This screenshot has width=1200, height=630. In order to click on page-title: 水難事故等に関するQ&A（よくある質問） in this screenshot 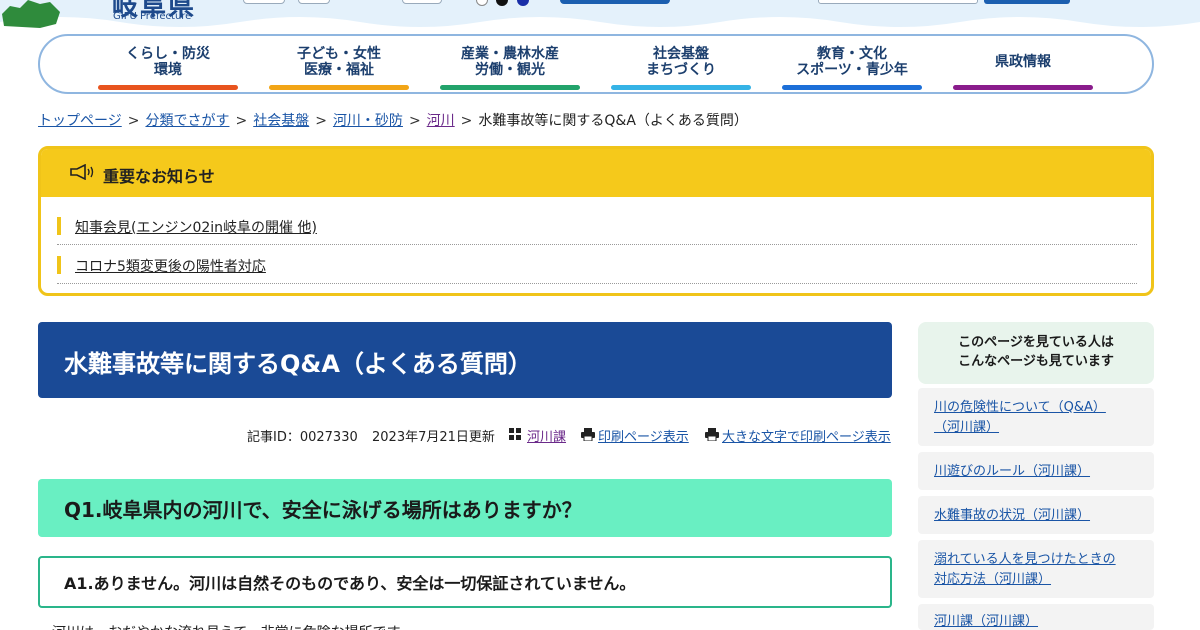, I will do `click(465, 360)`.